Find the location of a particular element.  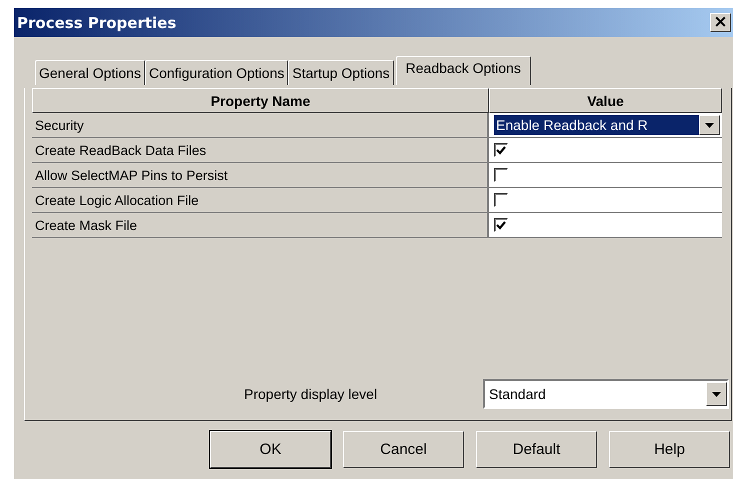

property-name: Allow SelectMAP Pins to Persist is located at coordinates (260, 175).